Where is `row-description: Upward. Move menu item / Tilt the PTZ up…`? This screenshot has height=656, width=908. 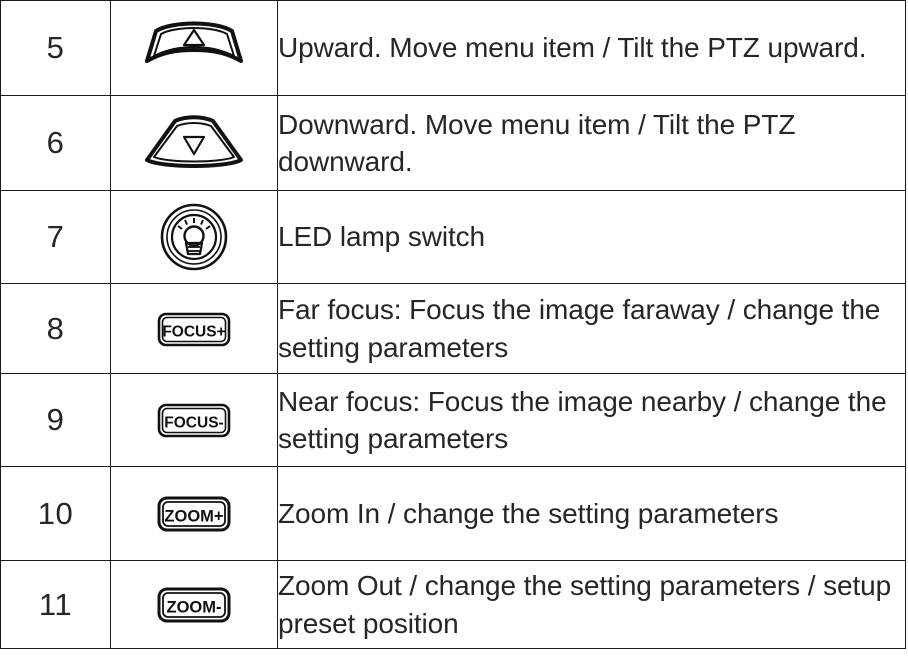
row-description: Upward. Move menu item / Tilt the PTZ up… is located at coordinates (591, 48).